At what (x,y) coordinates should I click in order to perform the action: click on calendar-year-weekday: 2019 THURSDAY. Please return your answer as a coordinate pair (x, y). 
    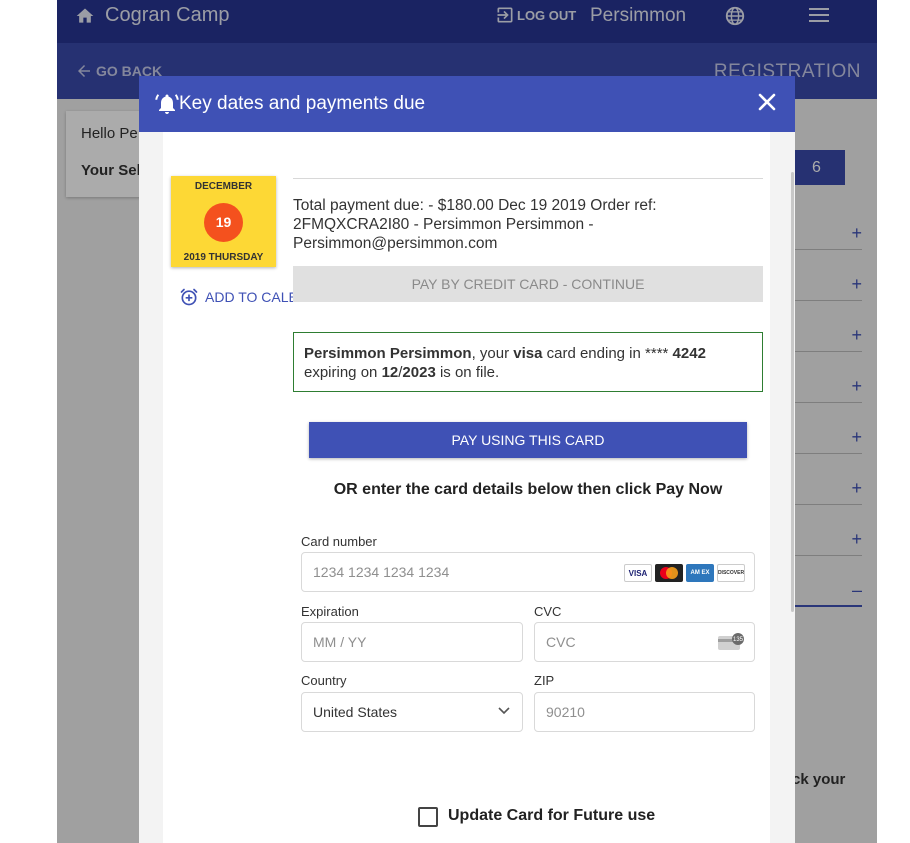
    Looking at the image, I should click on (223, 257).